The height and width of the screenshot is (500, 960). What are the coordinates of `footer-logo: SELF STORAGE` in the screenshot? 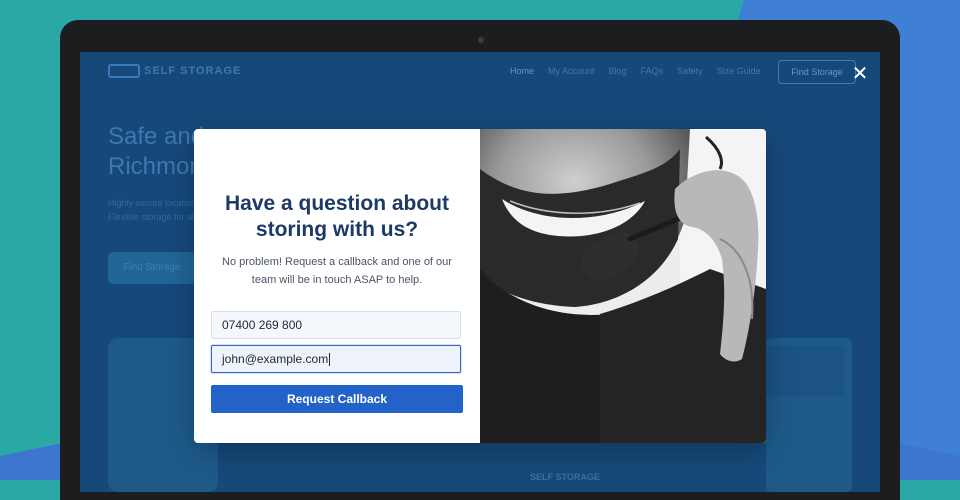 It's located at (565, 477).